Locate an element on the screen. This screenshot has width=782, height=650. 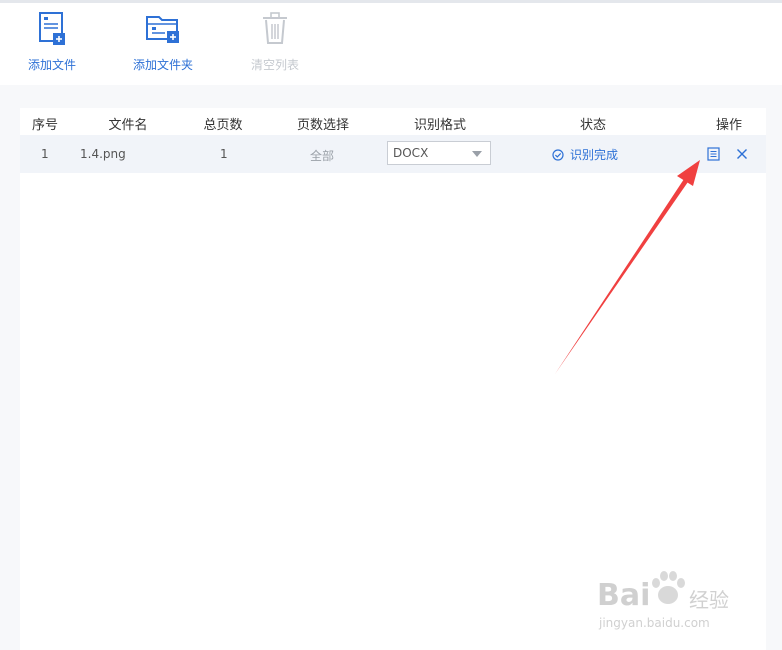
watermark: Bai 经验 jingyan.baidu.com is located at coordinates (670, 600).